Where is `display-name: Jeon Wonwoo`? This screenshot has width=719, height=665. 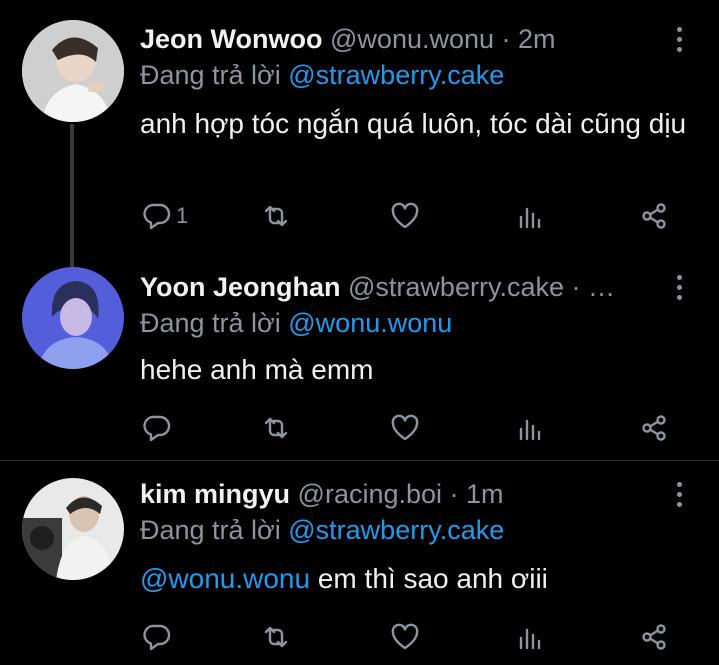
display-name: Jeon Wonwoo is located at coordinates (231, 39).